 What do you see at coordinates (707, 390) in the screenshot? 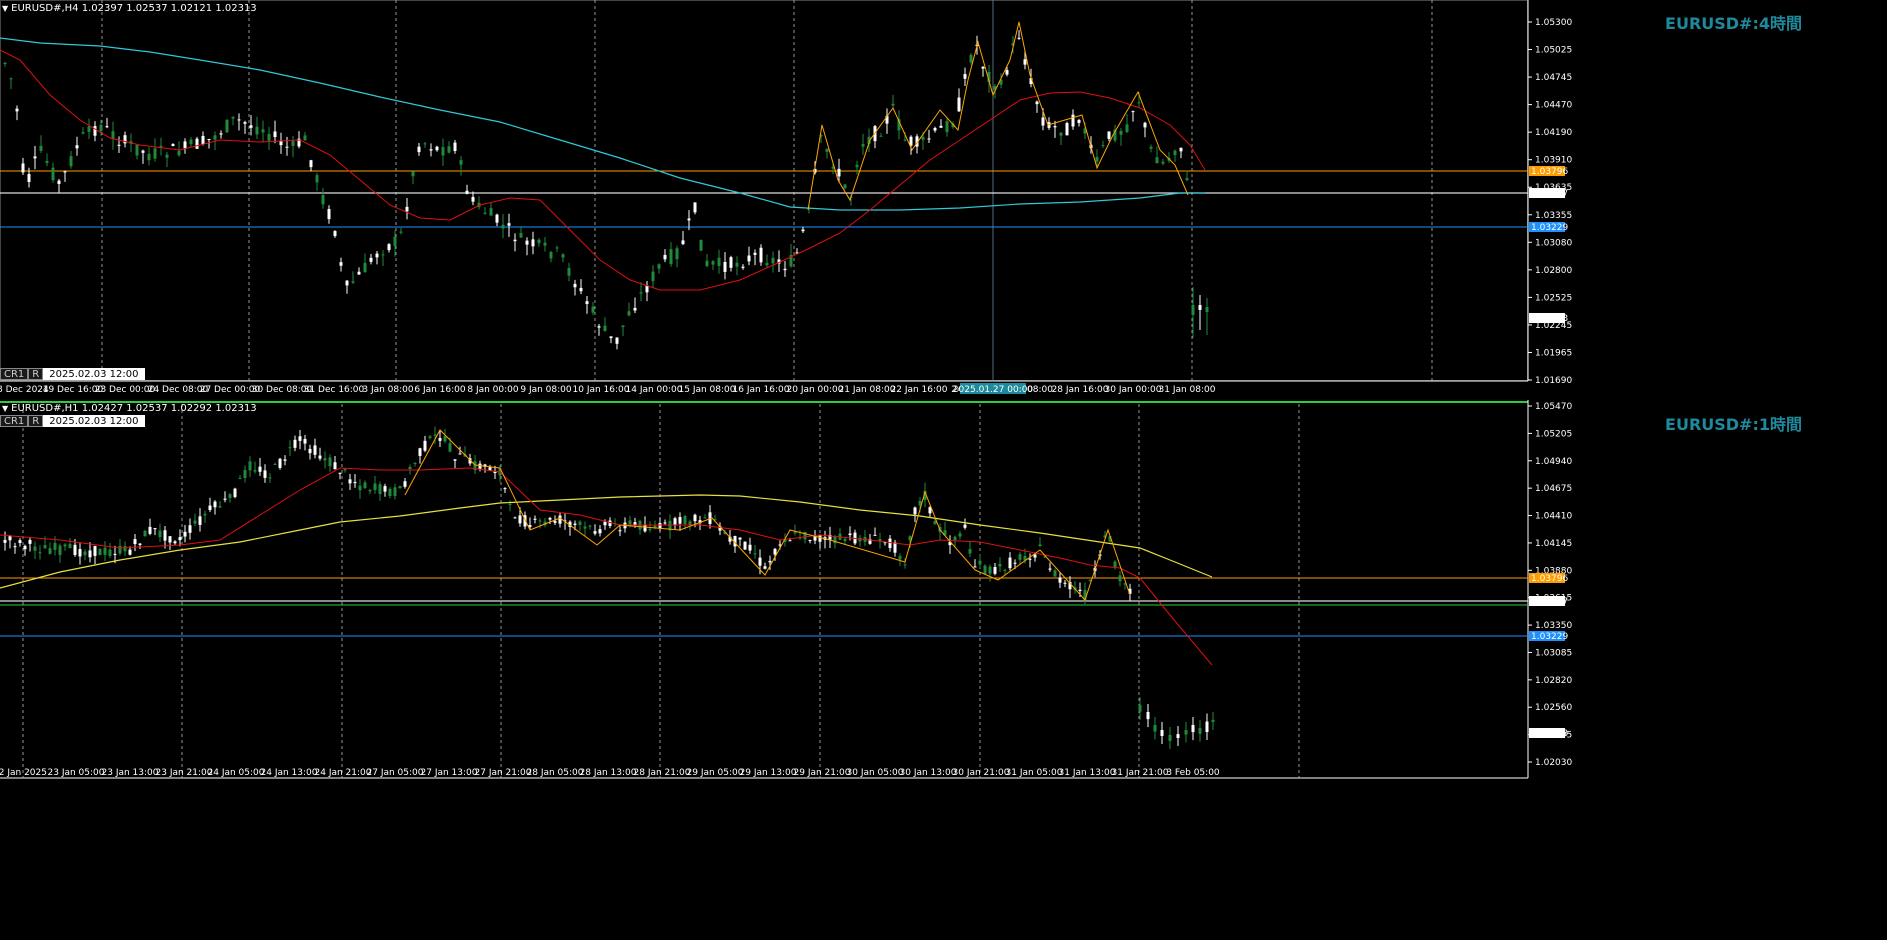
I see `h4-time-label: 15 Jan 08:00` at bounding box center [707, 390].